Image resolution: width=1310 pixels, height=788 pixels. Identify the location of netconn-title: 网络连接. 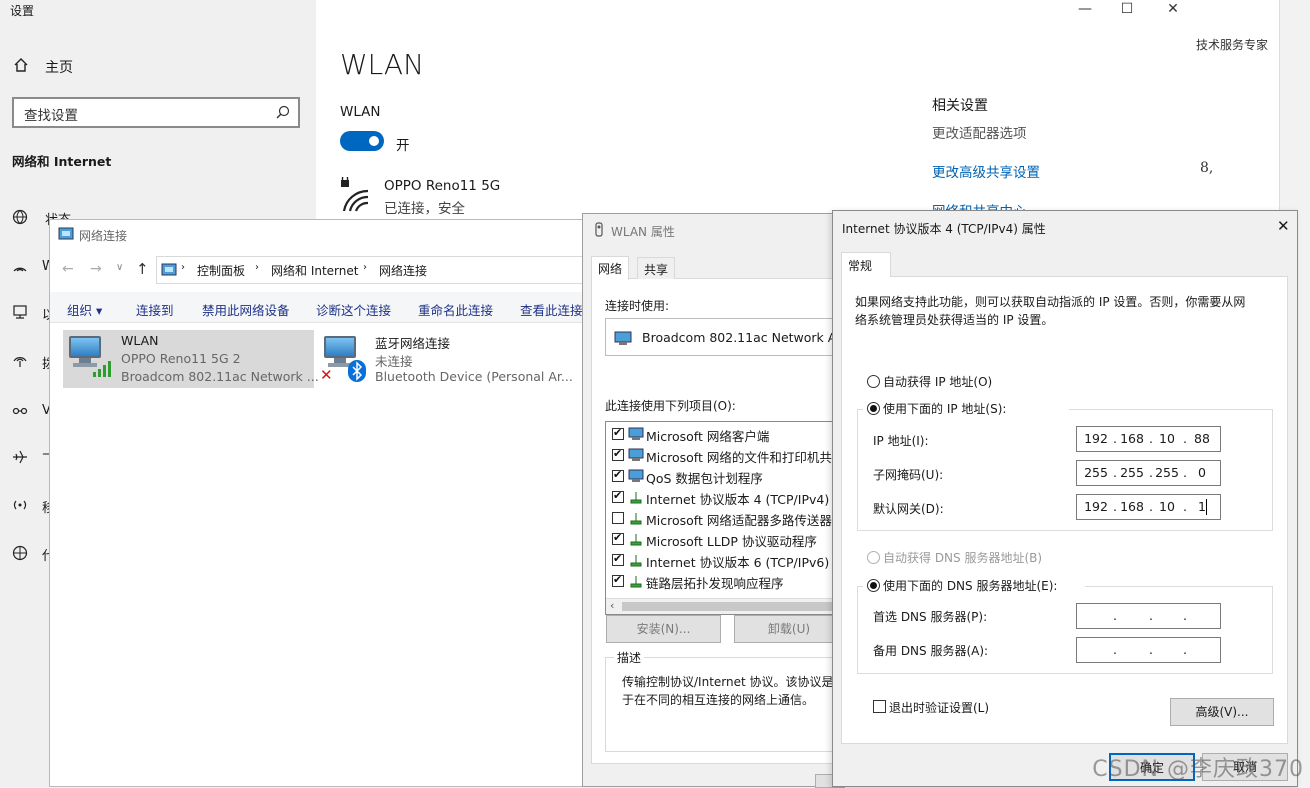
(103, 236).